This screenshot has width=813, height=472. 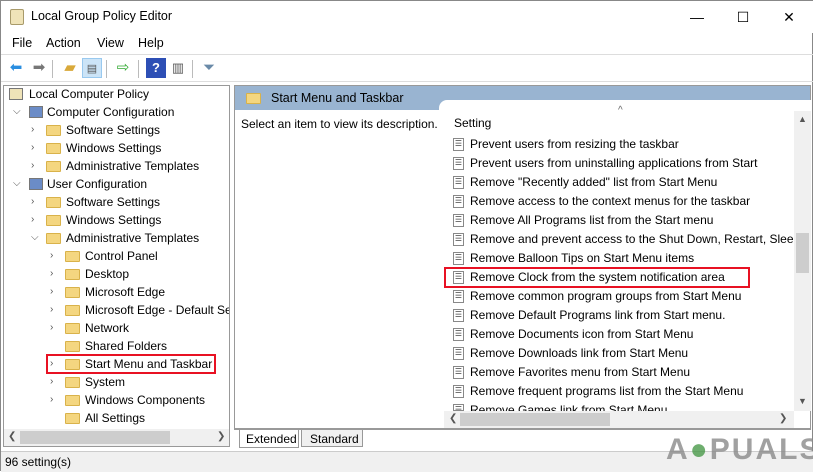 What do you see at coordinates (337, 98) in the screenshot?
I see `category-title: Start Menu and Taskbar` at bounding box center [337, 98].